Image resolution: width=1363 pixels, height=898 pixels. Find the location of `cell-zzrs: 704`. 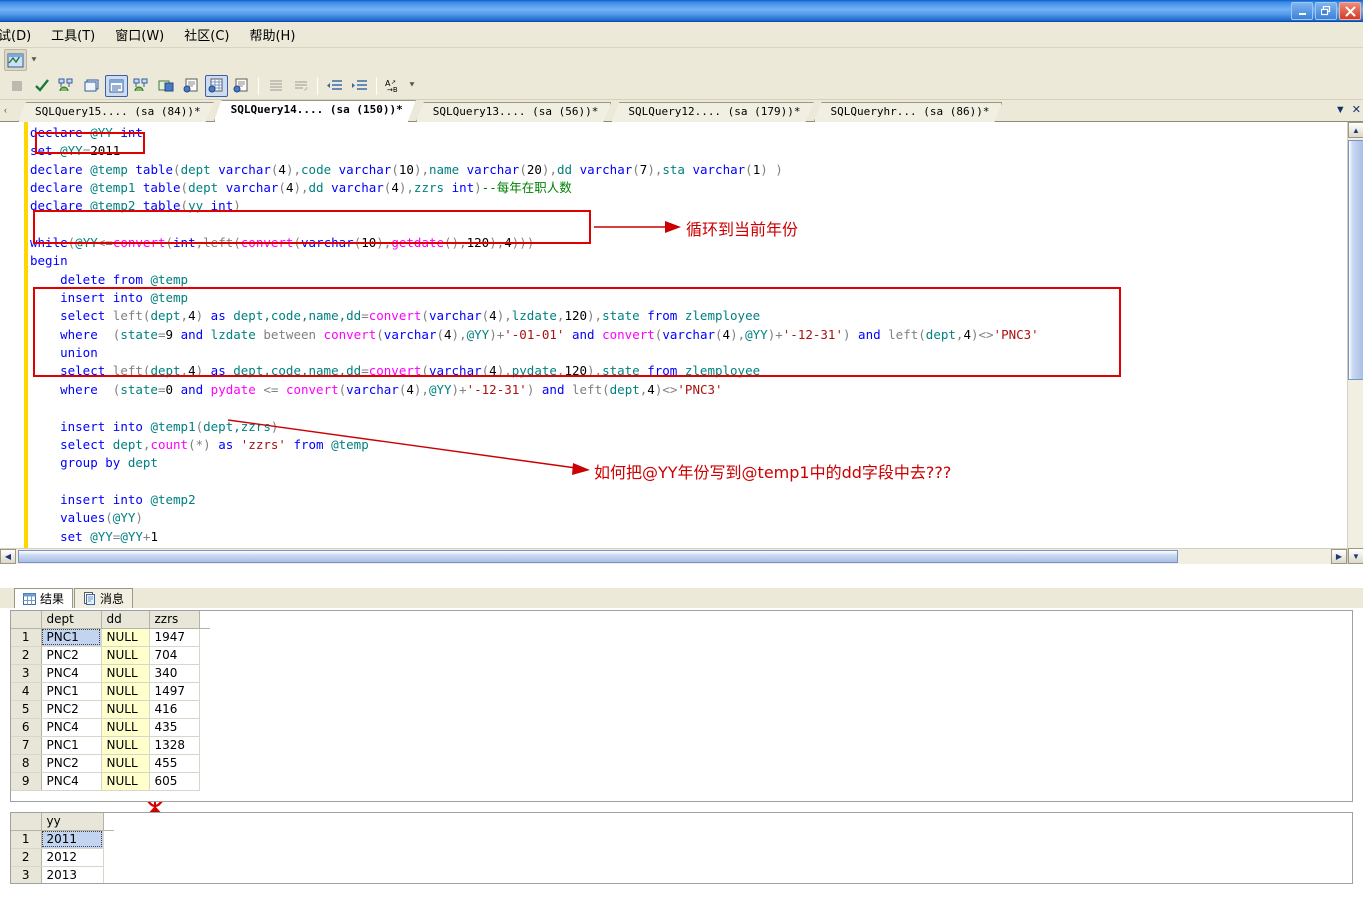

cell-zzrs: 704 is located at coordinates (174, 655).